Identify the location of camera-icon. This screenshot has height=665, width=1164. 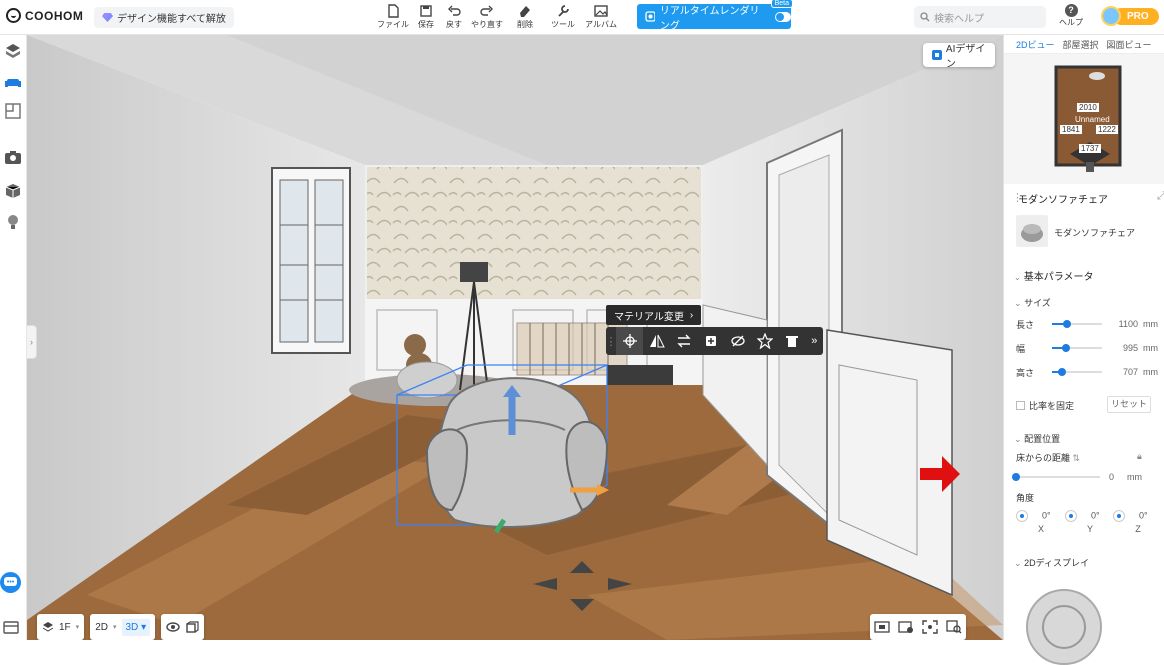
(13, 157).